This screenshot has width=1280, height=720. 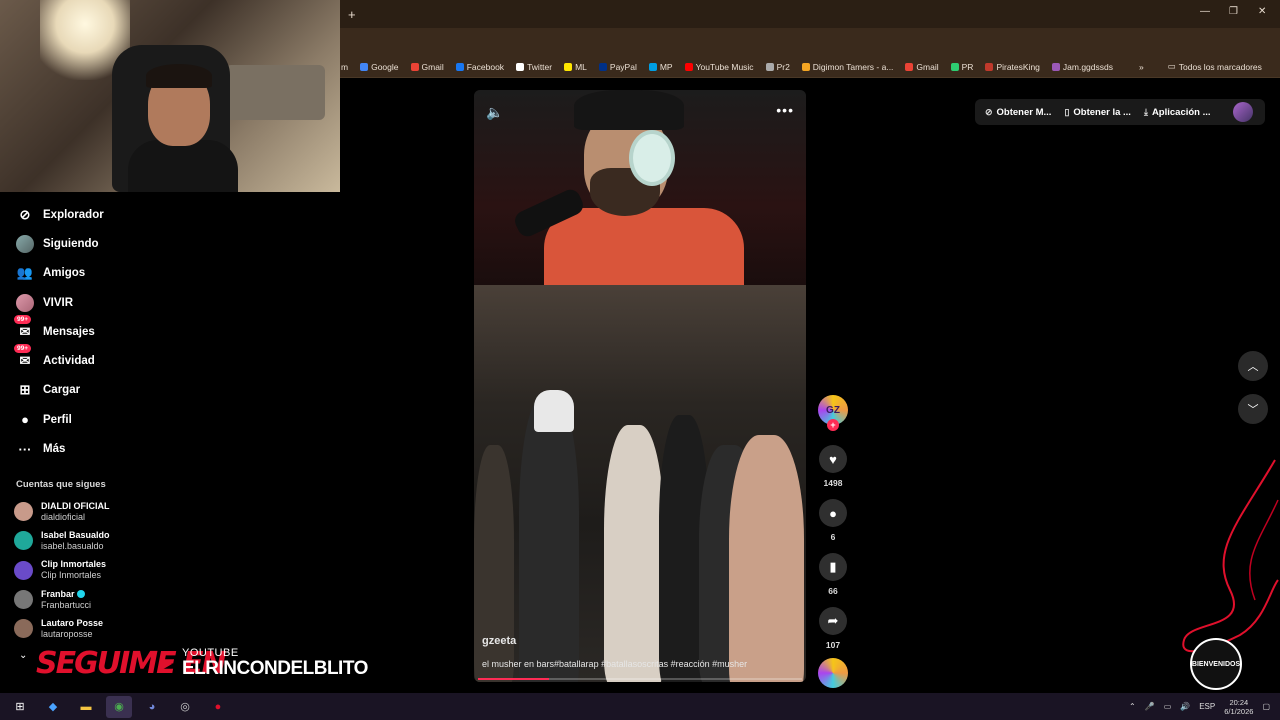 I want to click on chevron-down-icon: ﹀, so click(x=1253, y=410).